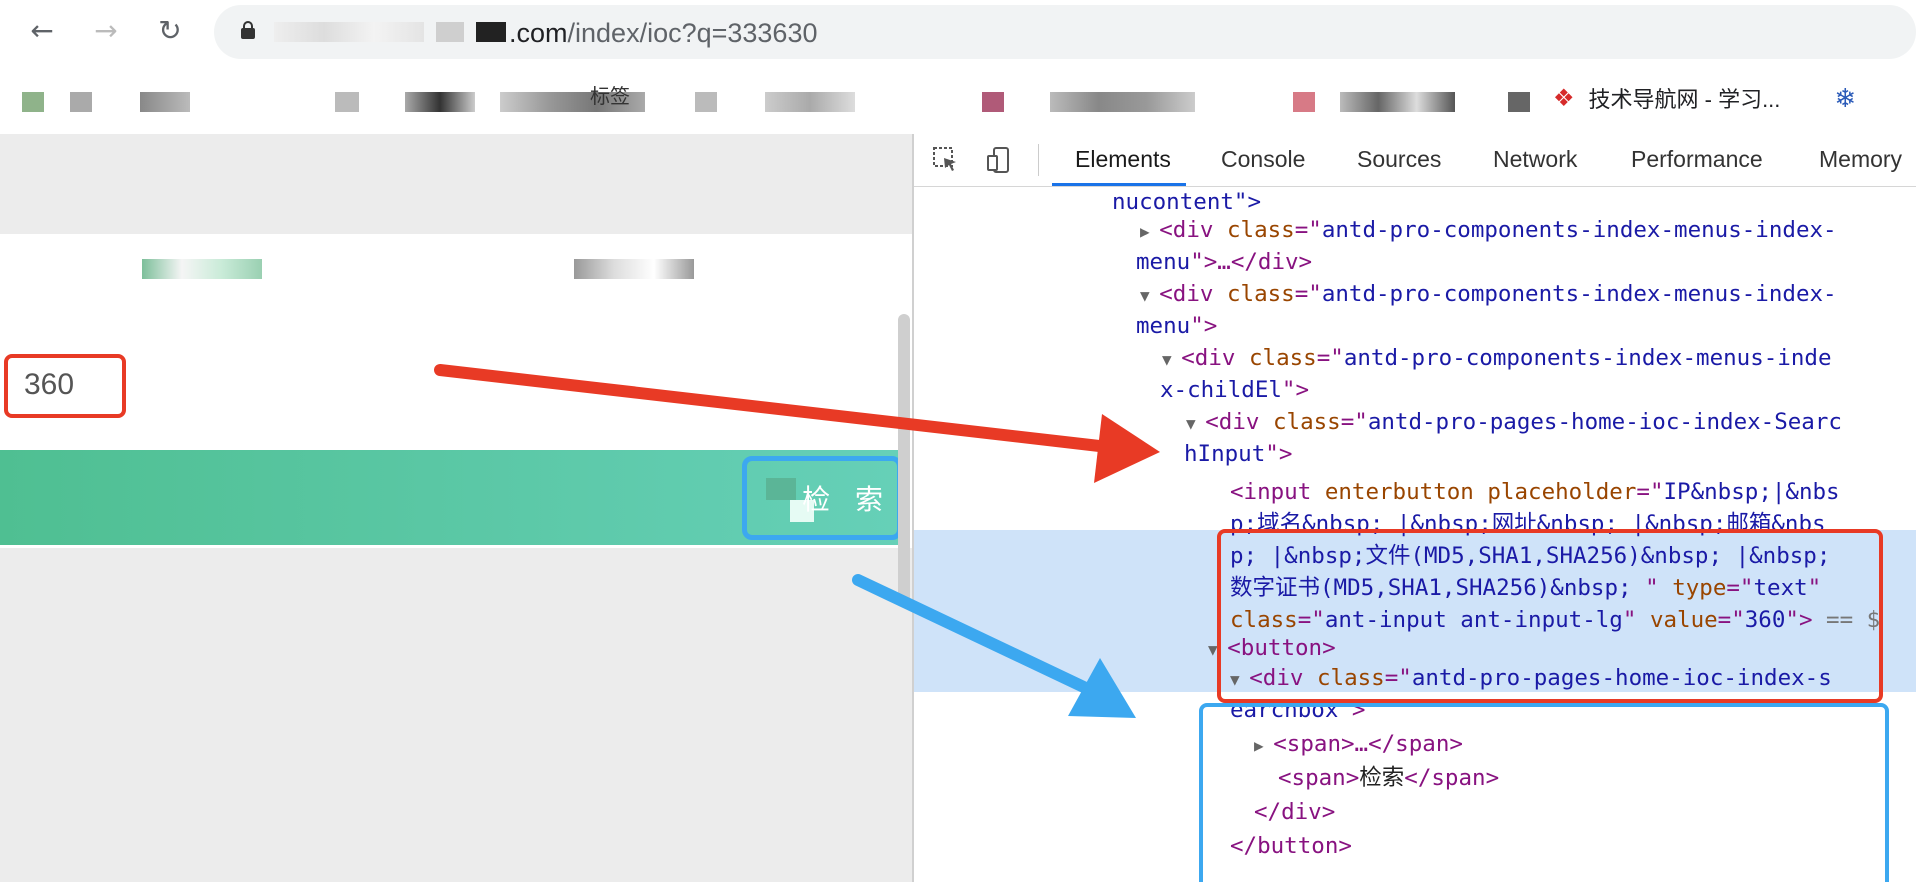  Describe the element at coordinates (1263, 159) in the screenshot. I see `tab-console: Console` at that location.